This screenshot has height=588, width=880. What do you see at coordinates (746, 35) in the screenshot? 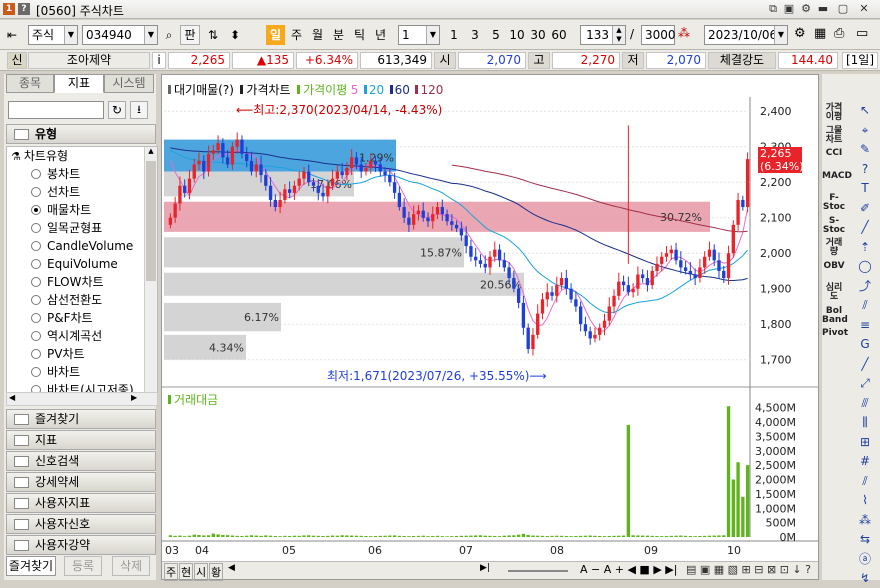
I see `date-input: 2023/10/06 ▼` at bounding box center [746, 35].